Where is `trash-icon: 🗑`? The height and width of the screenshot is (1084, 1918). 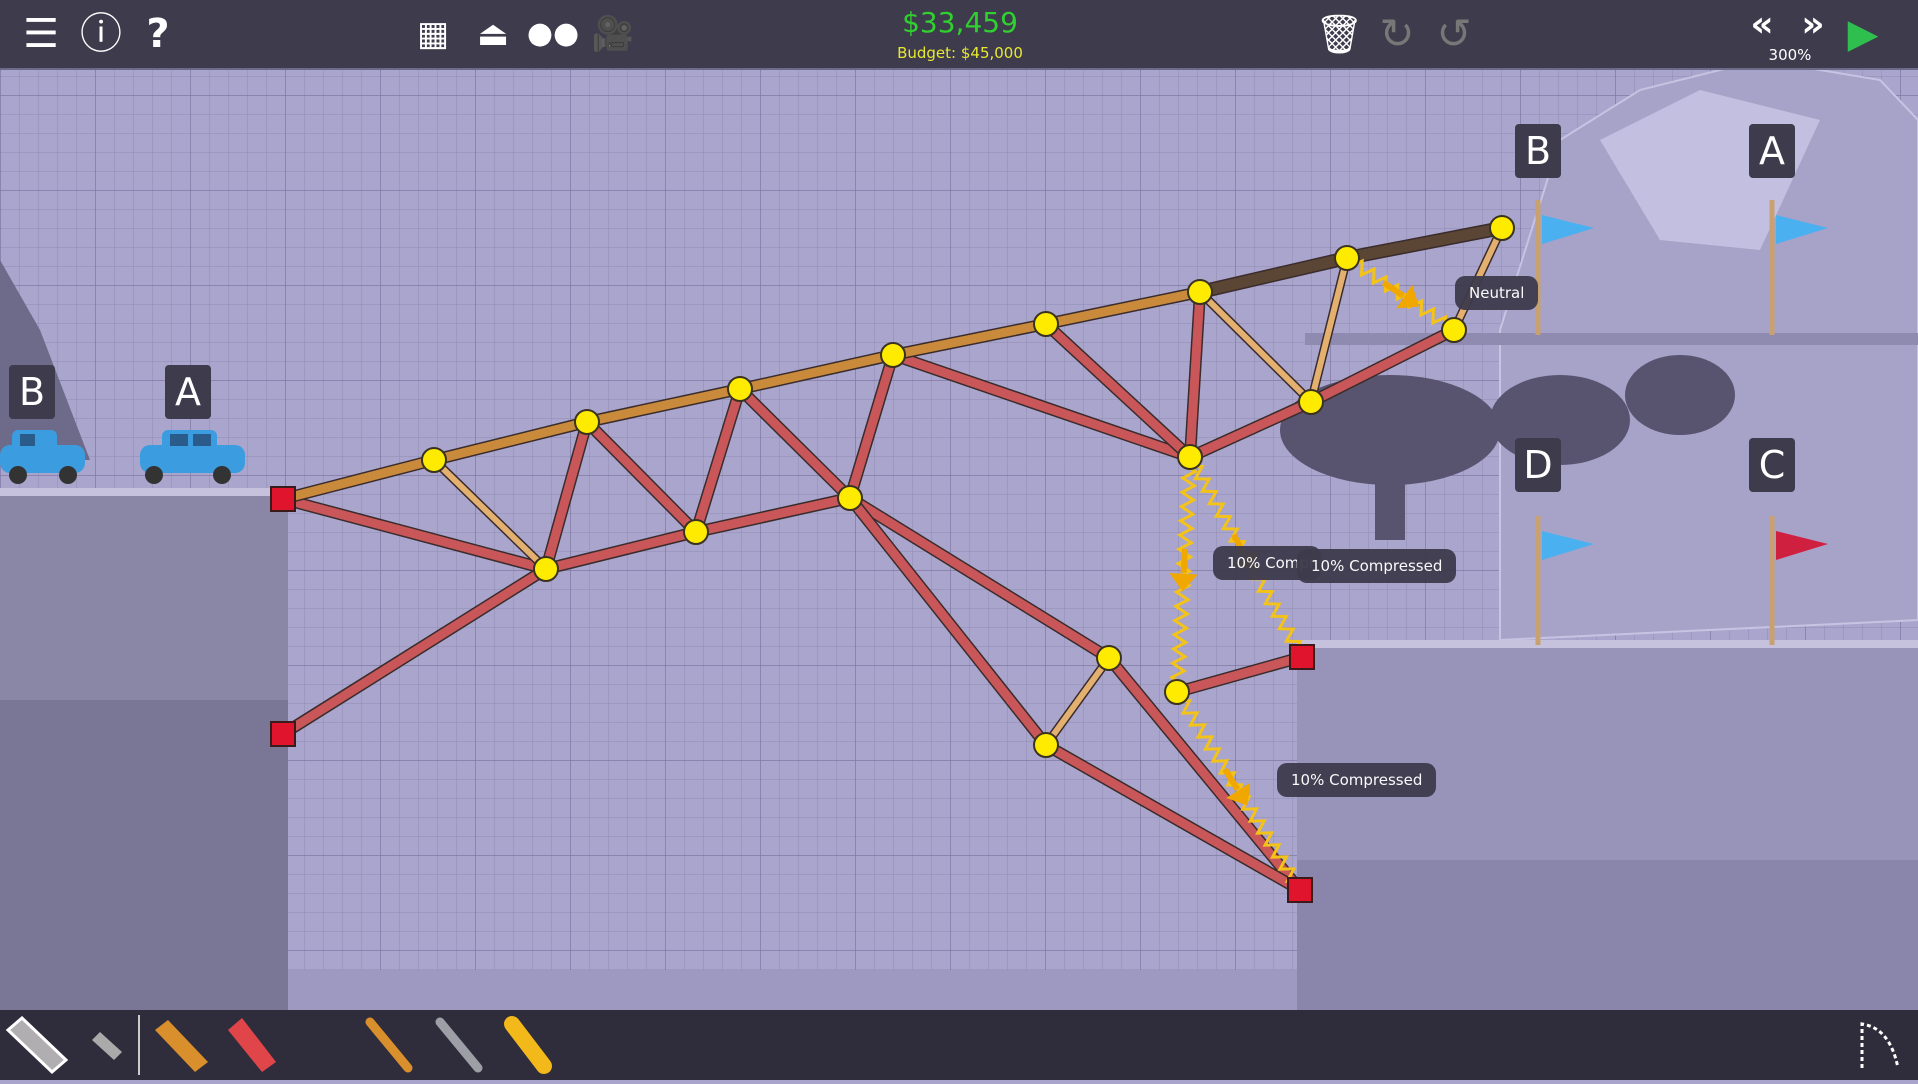 trash-icon: 🗑 is located at coordinates (1339, 34).